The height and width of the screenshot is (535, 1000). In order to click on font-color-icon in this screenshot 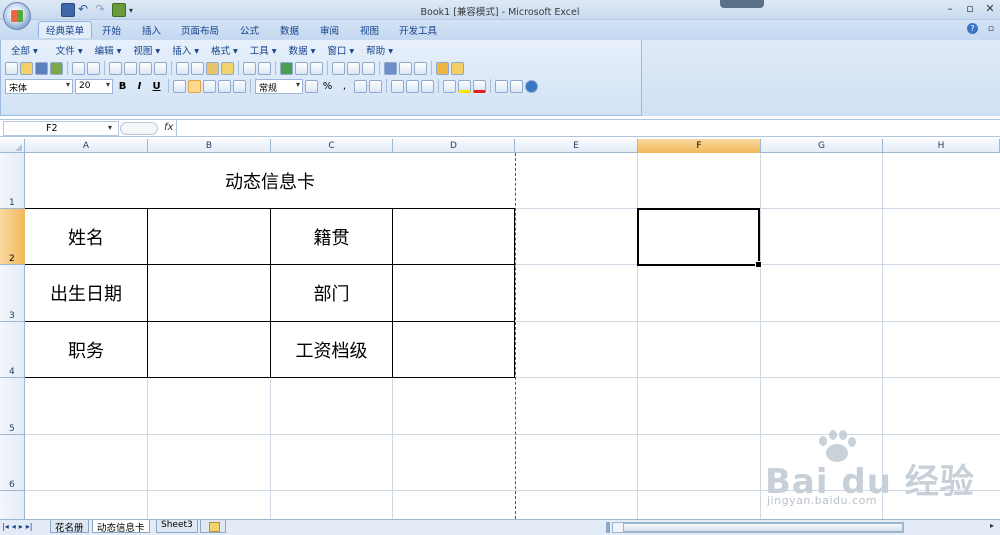, I will do `click(479, 86)`.